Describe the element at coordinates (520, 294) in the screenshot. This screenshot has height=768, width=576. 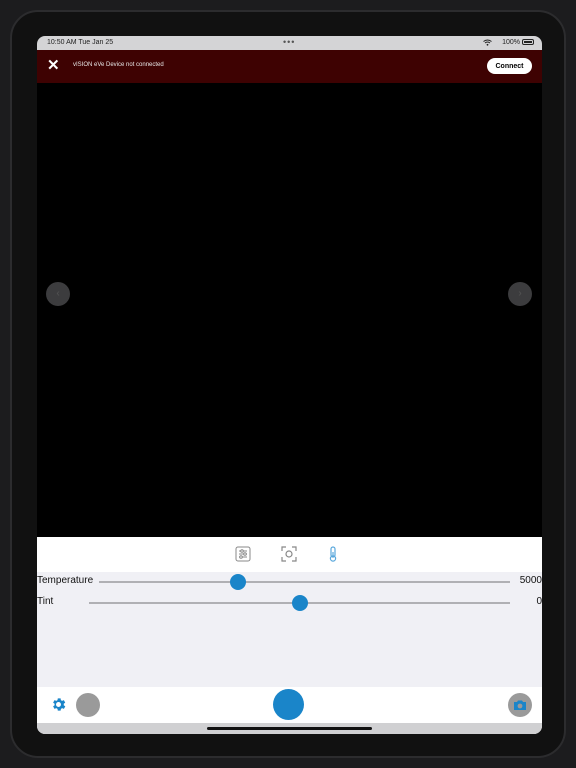
I see `next-arrow-icon: ›` at that location.